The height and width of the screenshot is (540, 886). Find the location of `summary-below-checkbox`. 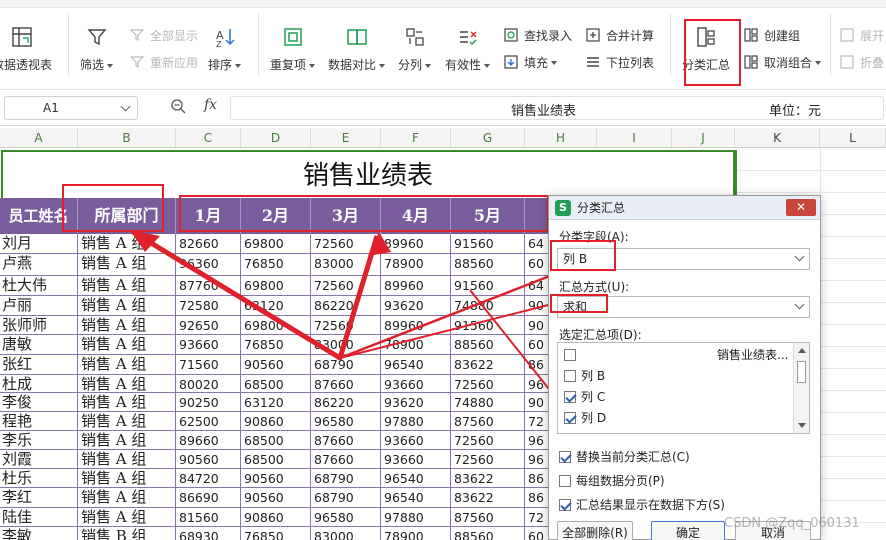

summary-below-checkbox is located at coordinates (565, 504).